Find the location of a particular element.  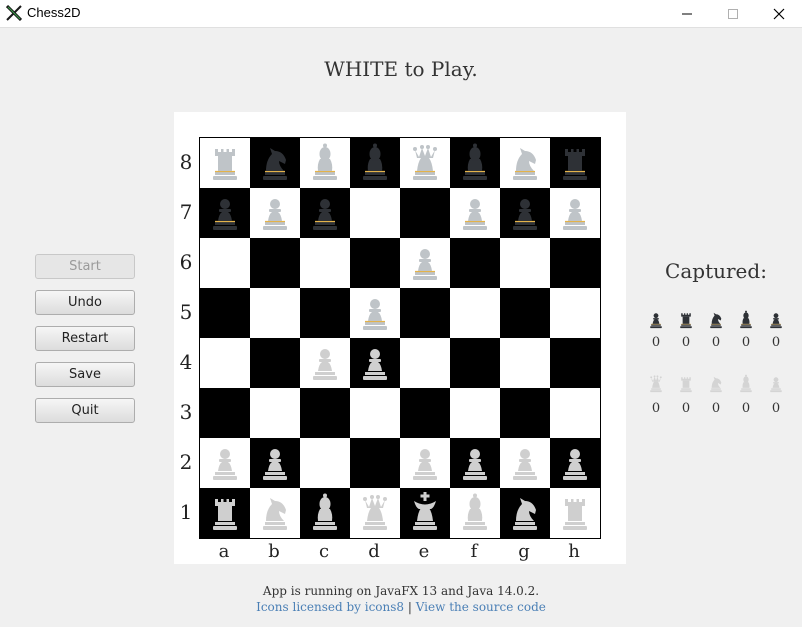

square-d1 is located at coordinates (375, 513).